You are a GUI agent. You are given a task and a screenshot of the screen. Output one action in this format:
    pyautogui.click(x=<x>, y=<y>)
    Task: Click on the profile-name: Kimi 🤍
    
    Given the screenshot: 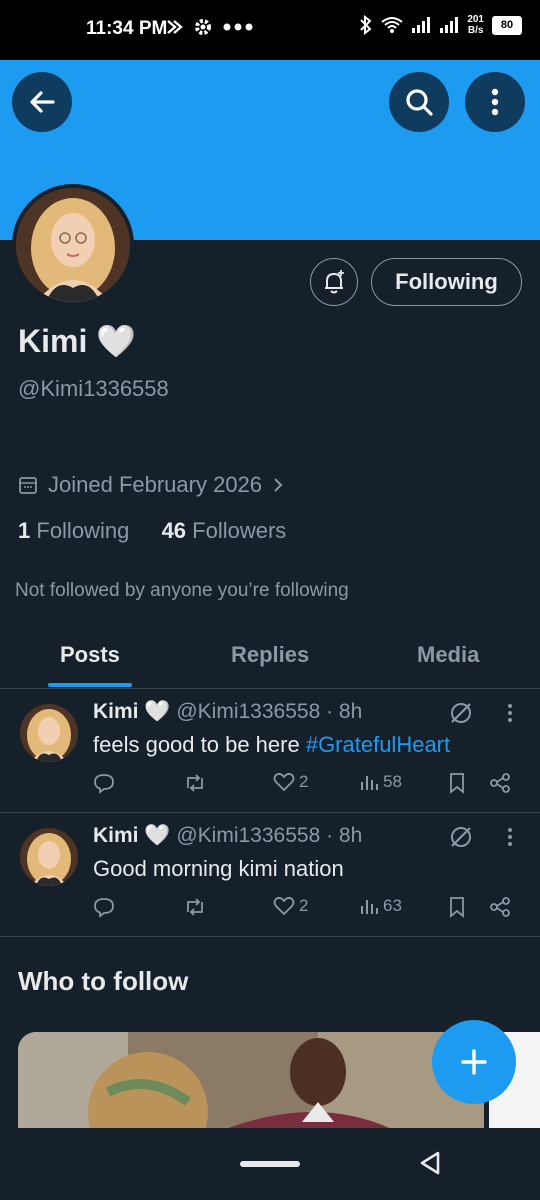 What is the action you would take?
    pyautogui.click(x=77, y=341)
    